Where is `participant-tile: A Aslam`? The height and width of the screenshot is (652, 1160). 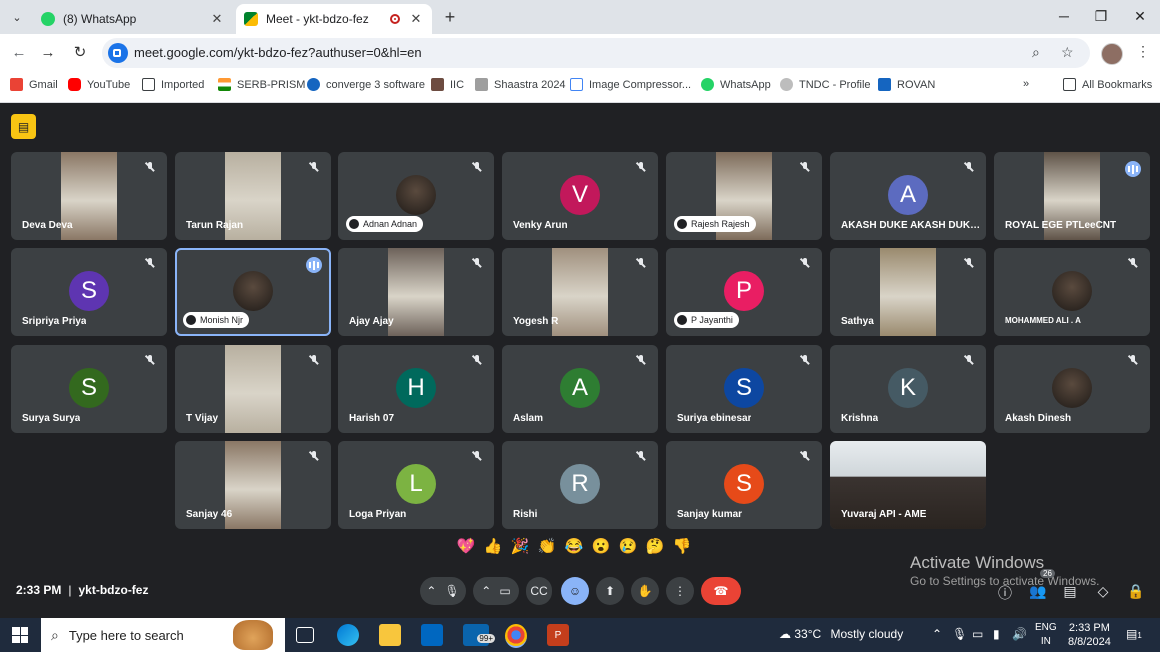
participant-tile: A Aslam is located at coordinates (580, 389).